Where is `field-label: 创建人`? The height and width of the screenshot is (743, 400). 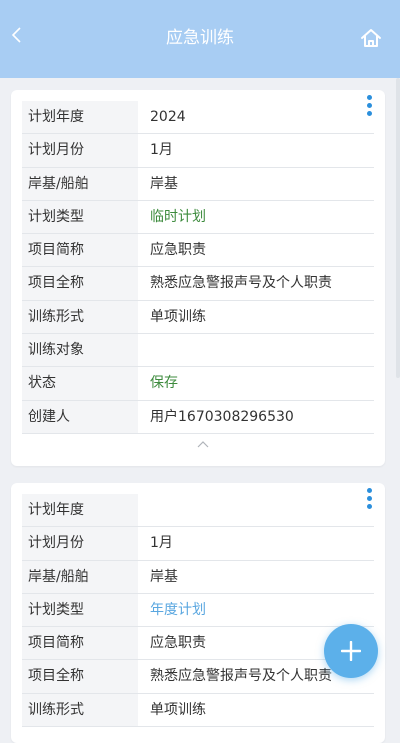
field-label: 创建人 is located at coordinates (80, 416).